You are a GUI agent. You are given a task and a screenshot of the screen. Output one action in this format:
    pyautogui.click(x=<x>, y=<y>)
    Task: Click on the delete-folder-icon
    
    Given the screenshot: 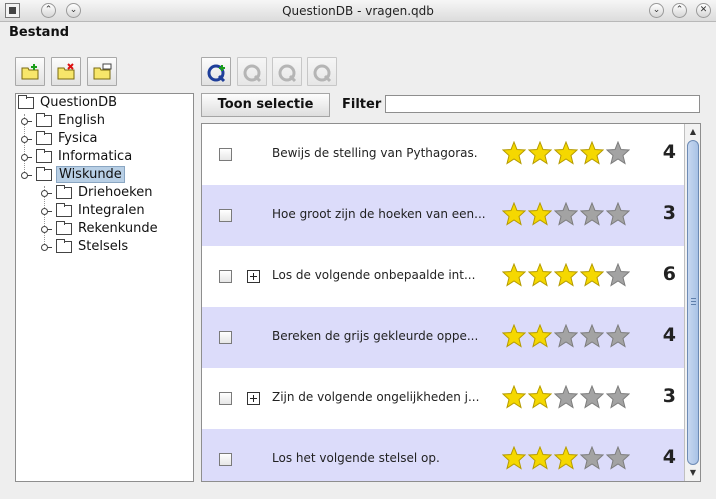 What is the action you would take?
    pyautogui.click(x=66, y=71)
    